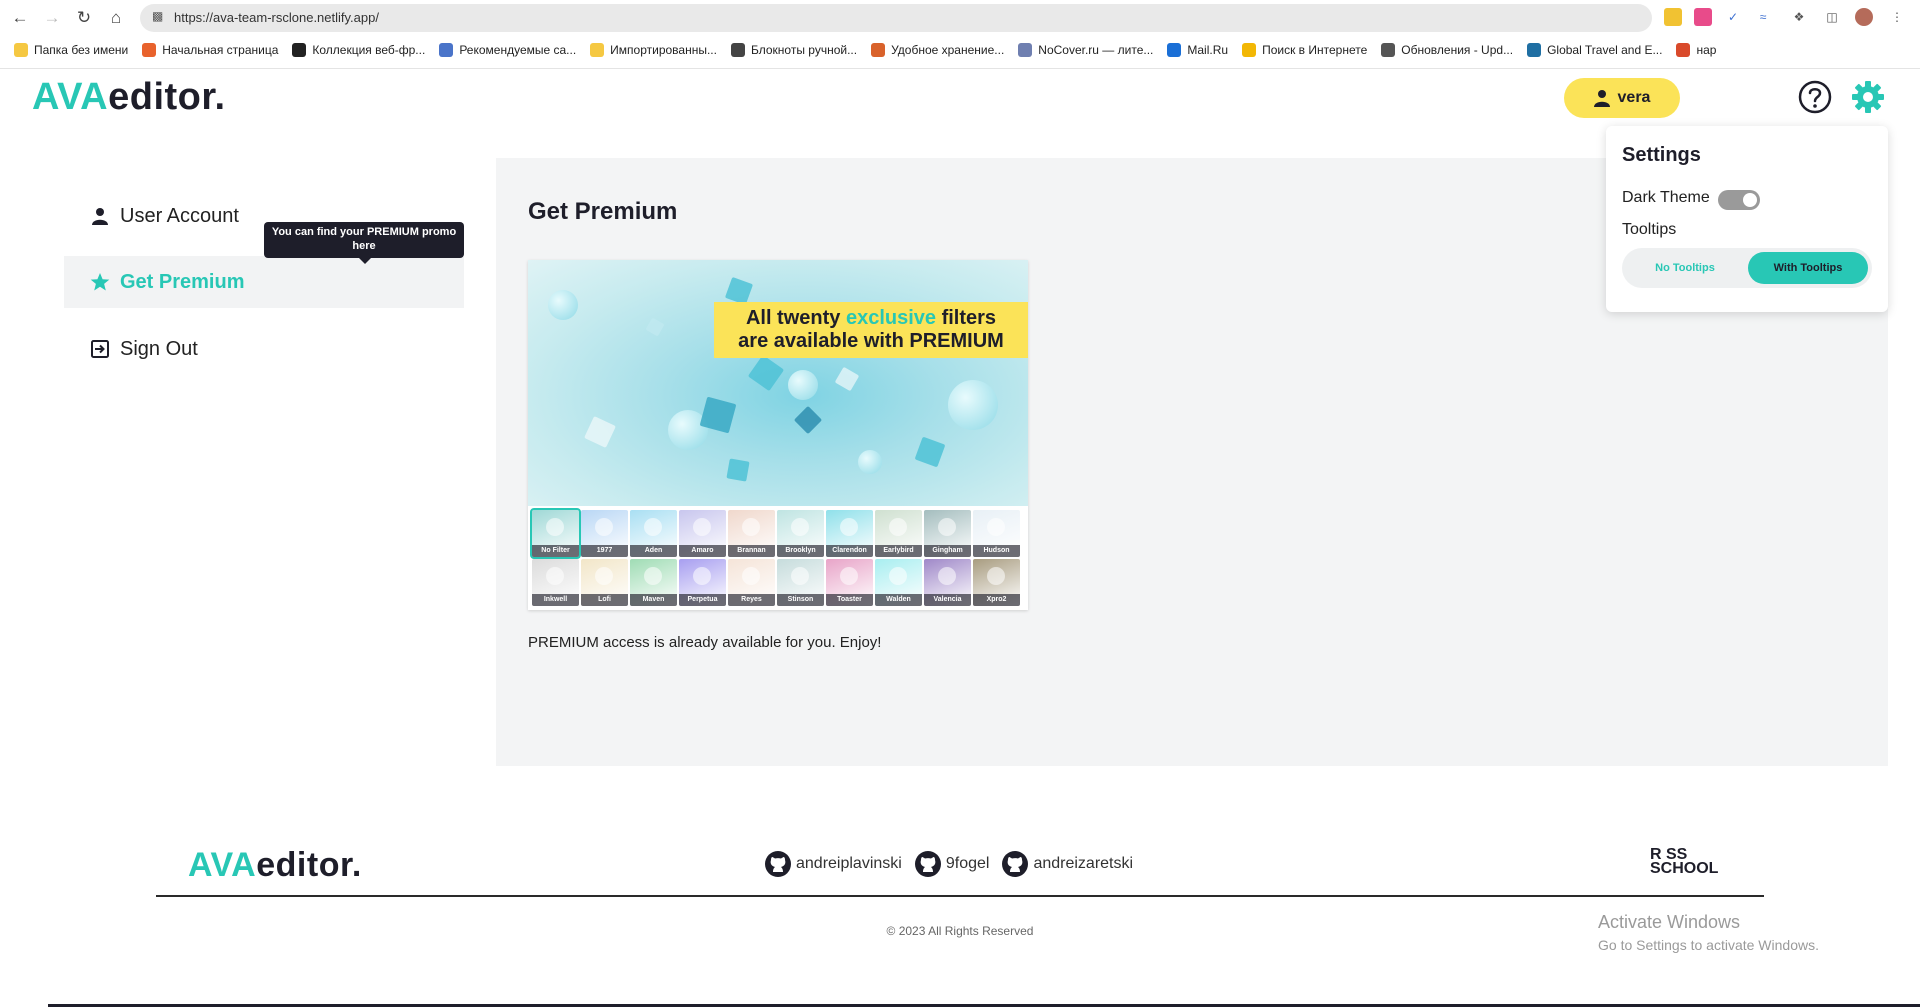  What do you see at coordinates (1832, 17) in the screenshot?
I see `sidepanel-icon: ◫` at bounding box center [1832, 17].